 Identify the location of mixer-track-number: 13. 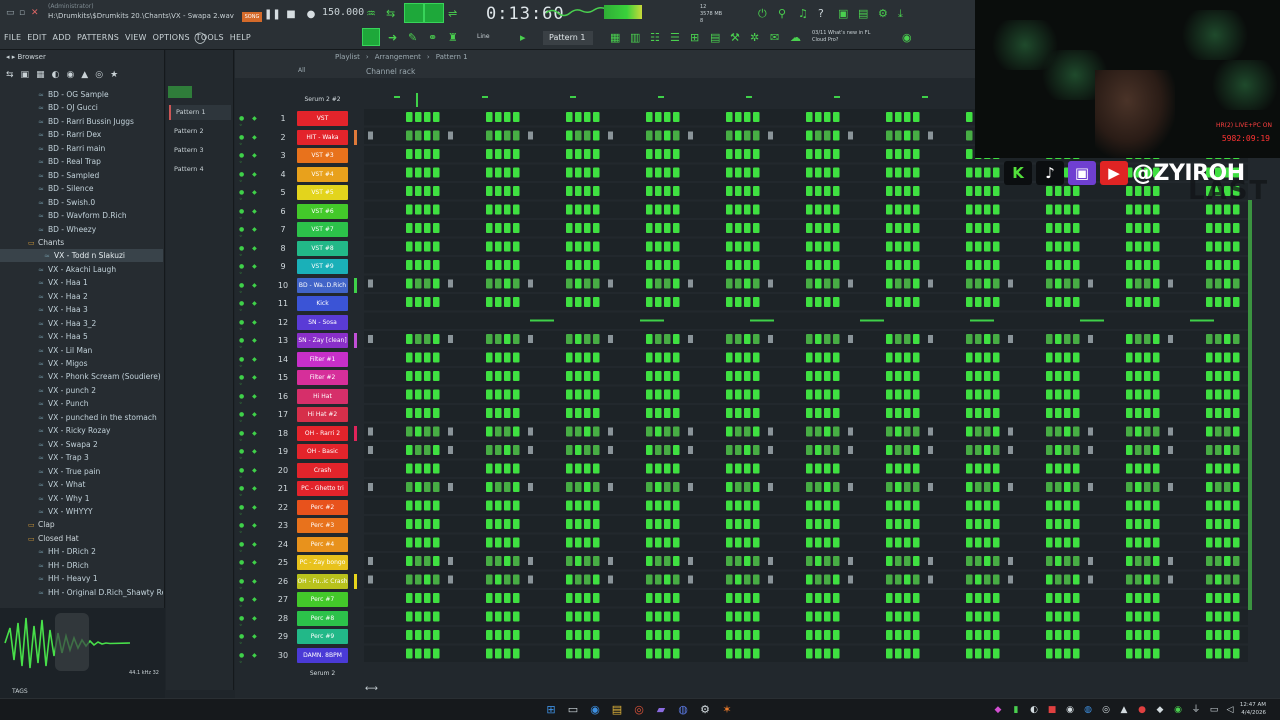
(283, 341).